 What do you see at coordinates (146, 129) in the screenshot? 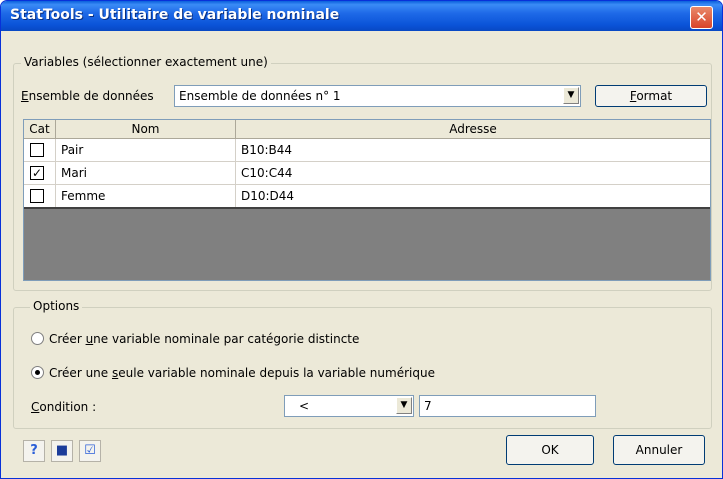
I see `column-header-nom: Nom` at bounding box center [146, 129].